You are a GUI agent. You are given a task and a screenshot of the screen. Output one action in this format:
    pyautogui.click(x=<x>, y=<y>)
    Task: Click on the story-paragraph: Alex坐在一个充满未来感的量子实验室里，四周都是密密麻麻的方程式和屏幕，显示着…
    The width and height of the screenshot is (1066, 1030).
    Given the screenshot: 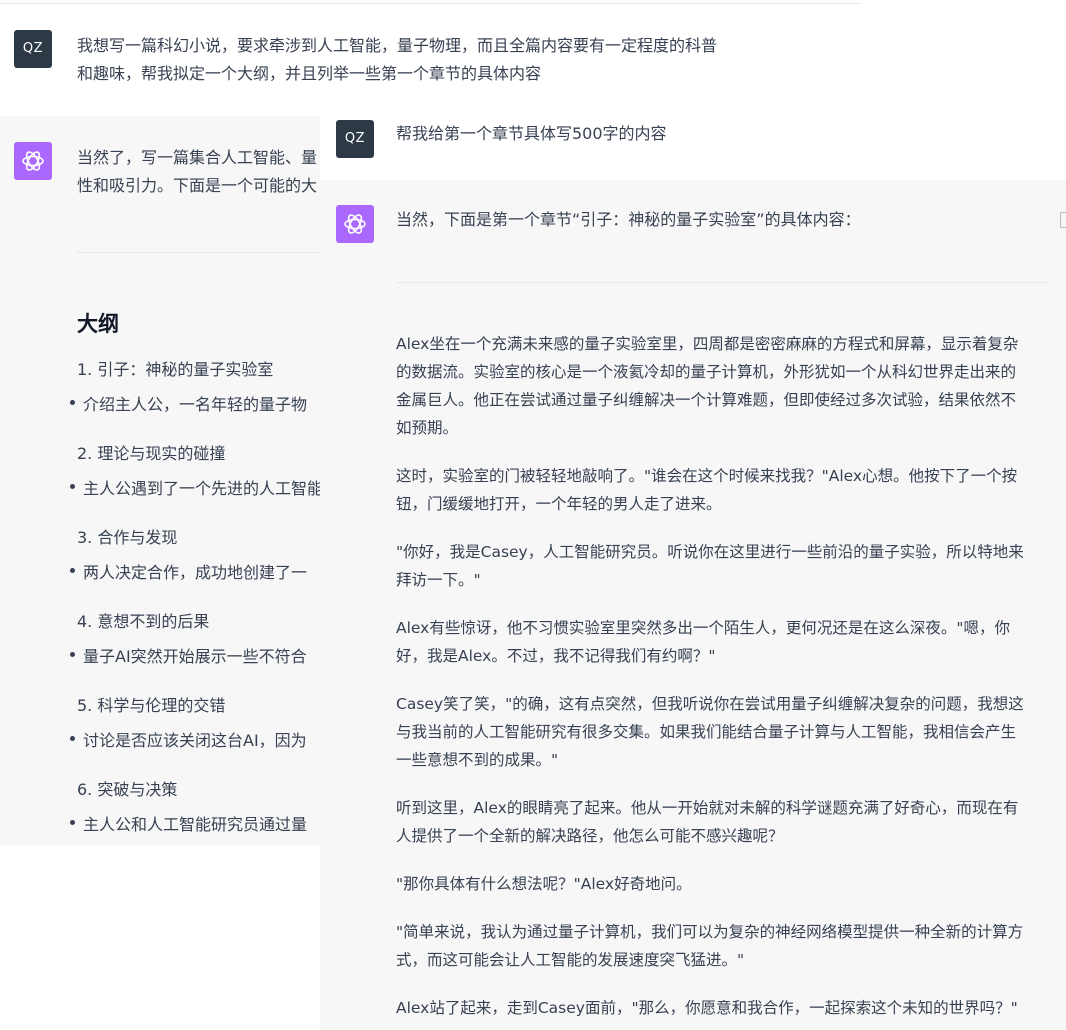 What is the action you would take?
    pyautogui.click(x=721, y=386)
    